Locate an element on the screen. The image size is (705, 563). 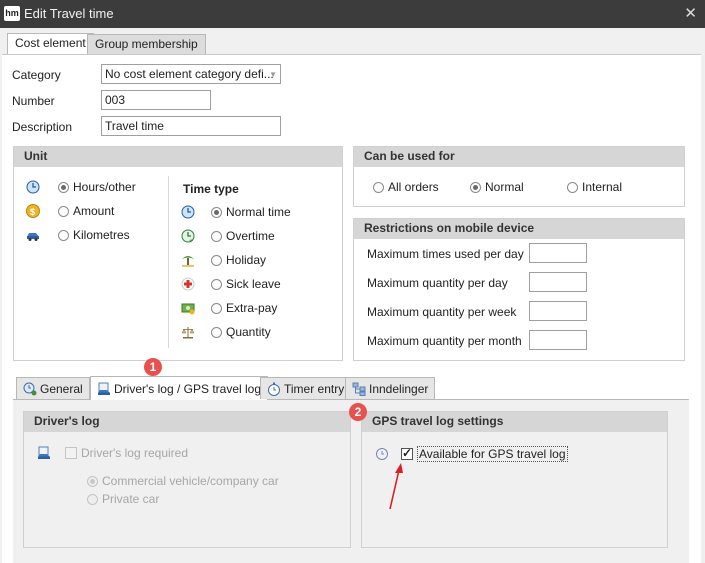
overtime-clock-icon: + is located at coordinates (188, 236).